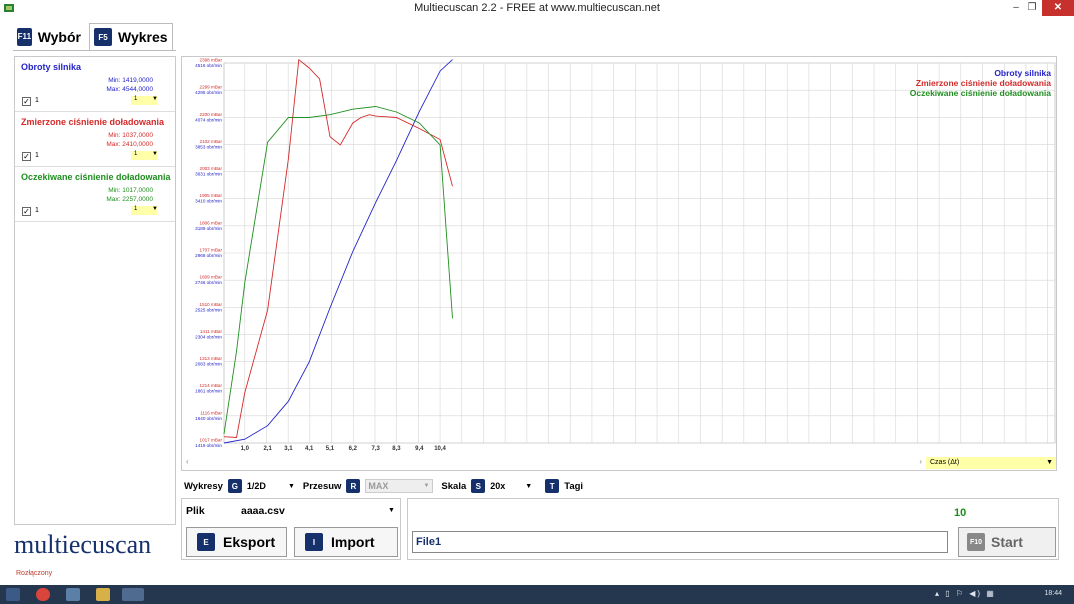 The height and width of the screenshot is (604, 1074). What do you see at coordinates (378, 486) in the screenshot?
I see `przesuw-select-value: MAX` at bounding box center [378, 486].